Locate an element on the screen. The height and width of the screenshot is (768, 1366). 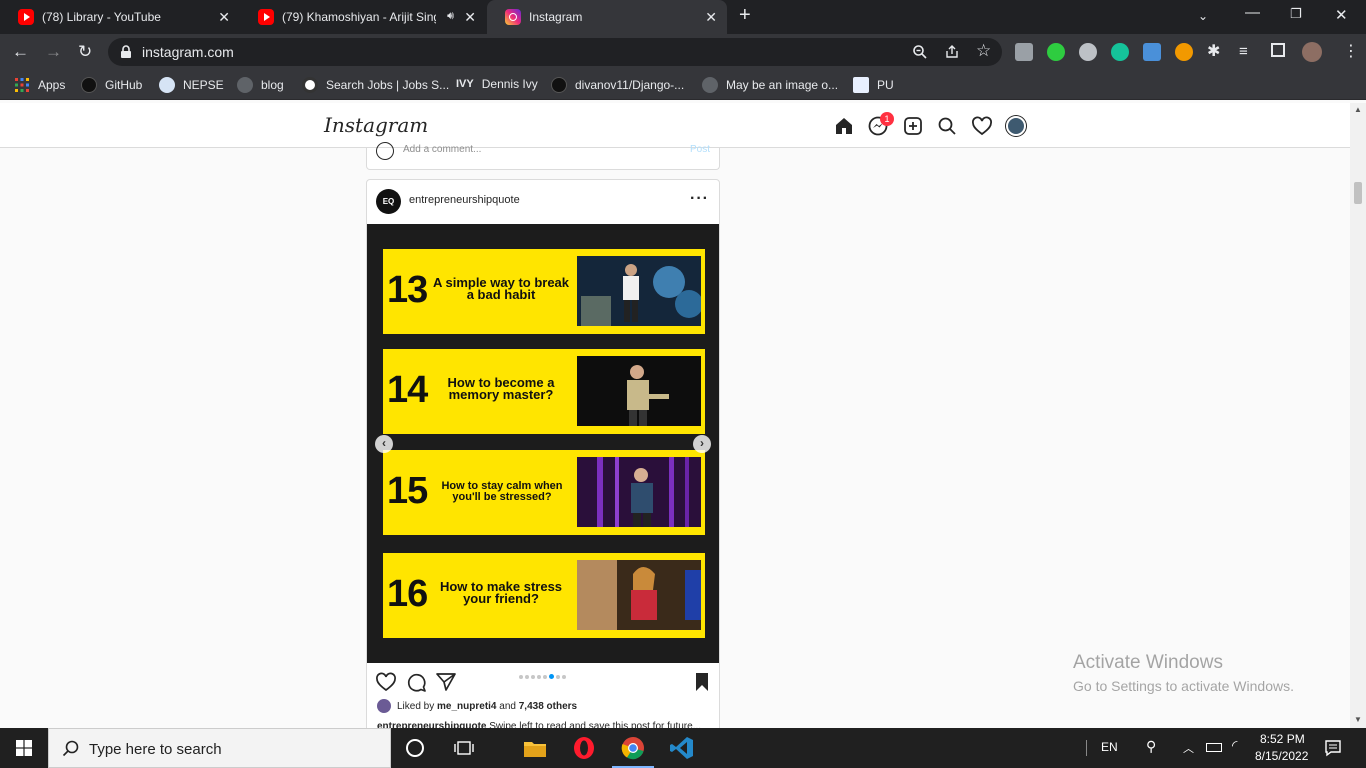
comment-icon is located at coordinates (416, 682).